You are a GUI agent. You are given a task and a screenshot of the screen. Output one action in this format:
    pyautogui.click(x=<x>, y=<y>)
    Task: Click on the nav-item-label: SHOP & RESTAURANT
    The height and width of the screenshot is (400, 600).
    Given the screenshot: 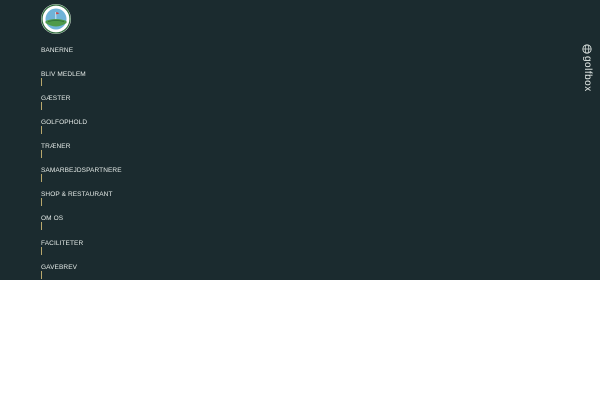 What is the action you would take?
    pyautogui.click(x=77, y=194)
    